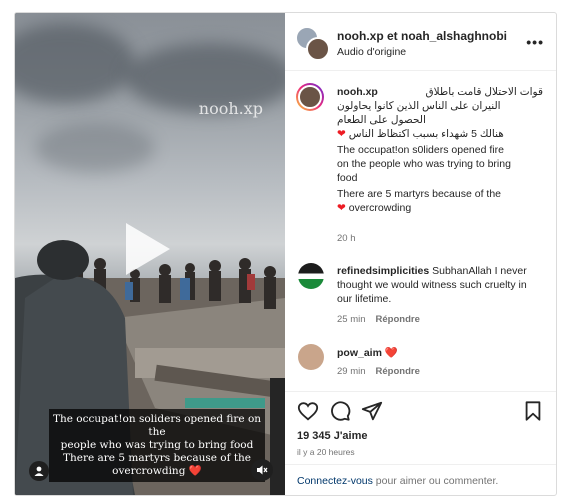 This screenshot has height=504, width=570. I want to click on comment-icon, so click(340, 411).